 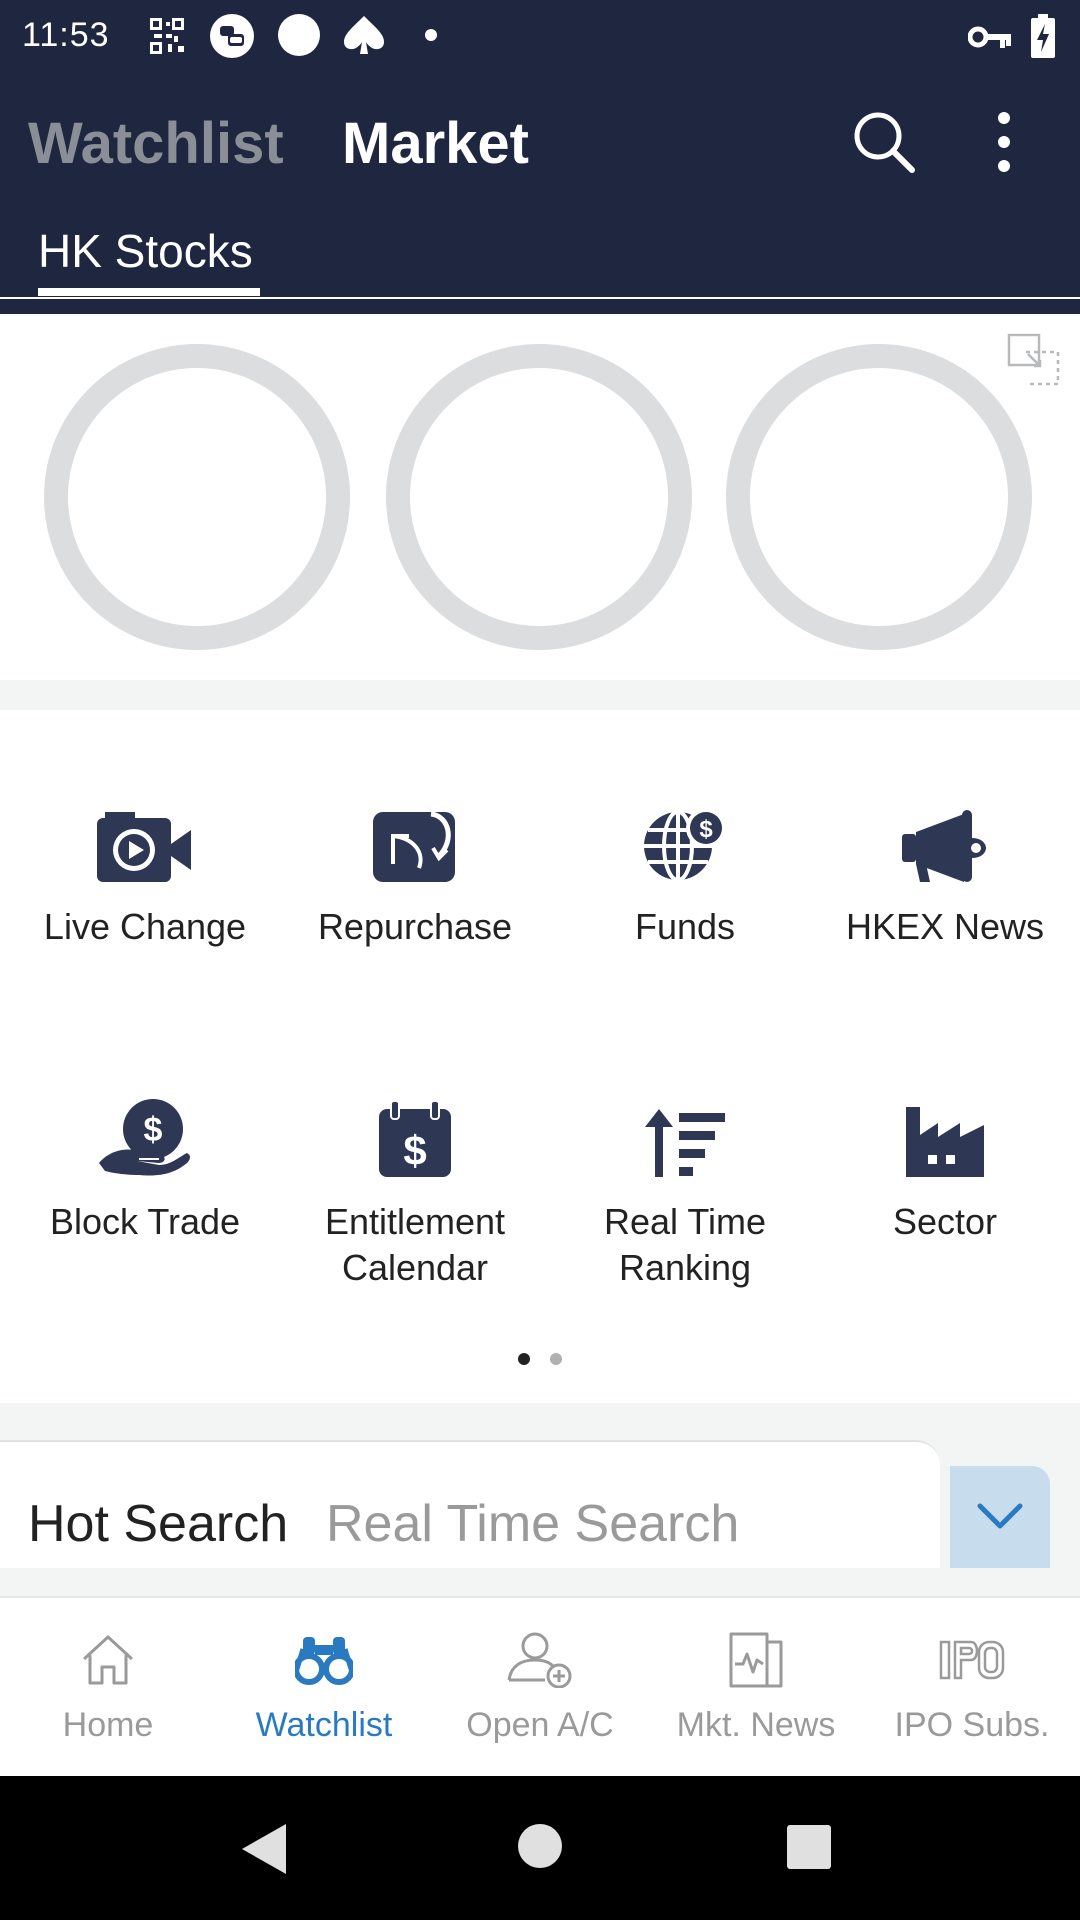 I want to click on feature-funds: $ Funds, so click(x=685, y=866).